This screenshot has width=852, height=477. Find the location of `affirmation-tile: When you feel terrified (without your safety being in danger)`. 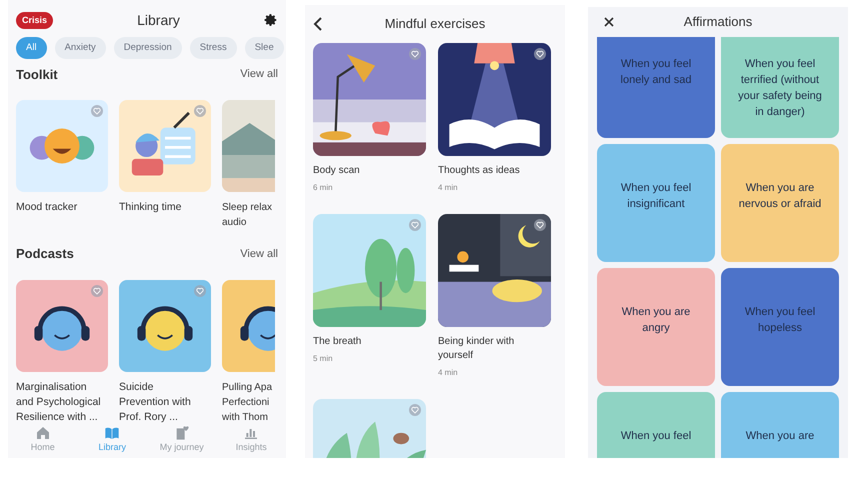

affirmation-tile: When you feel terrified (without your safety being in danger) is located at coordinates (780, 87).